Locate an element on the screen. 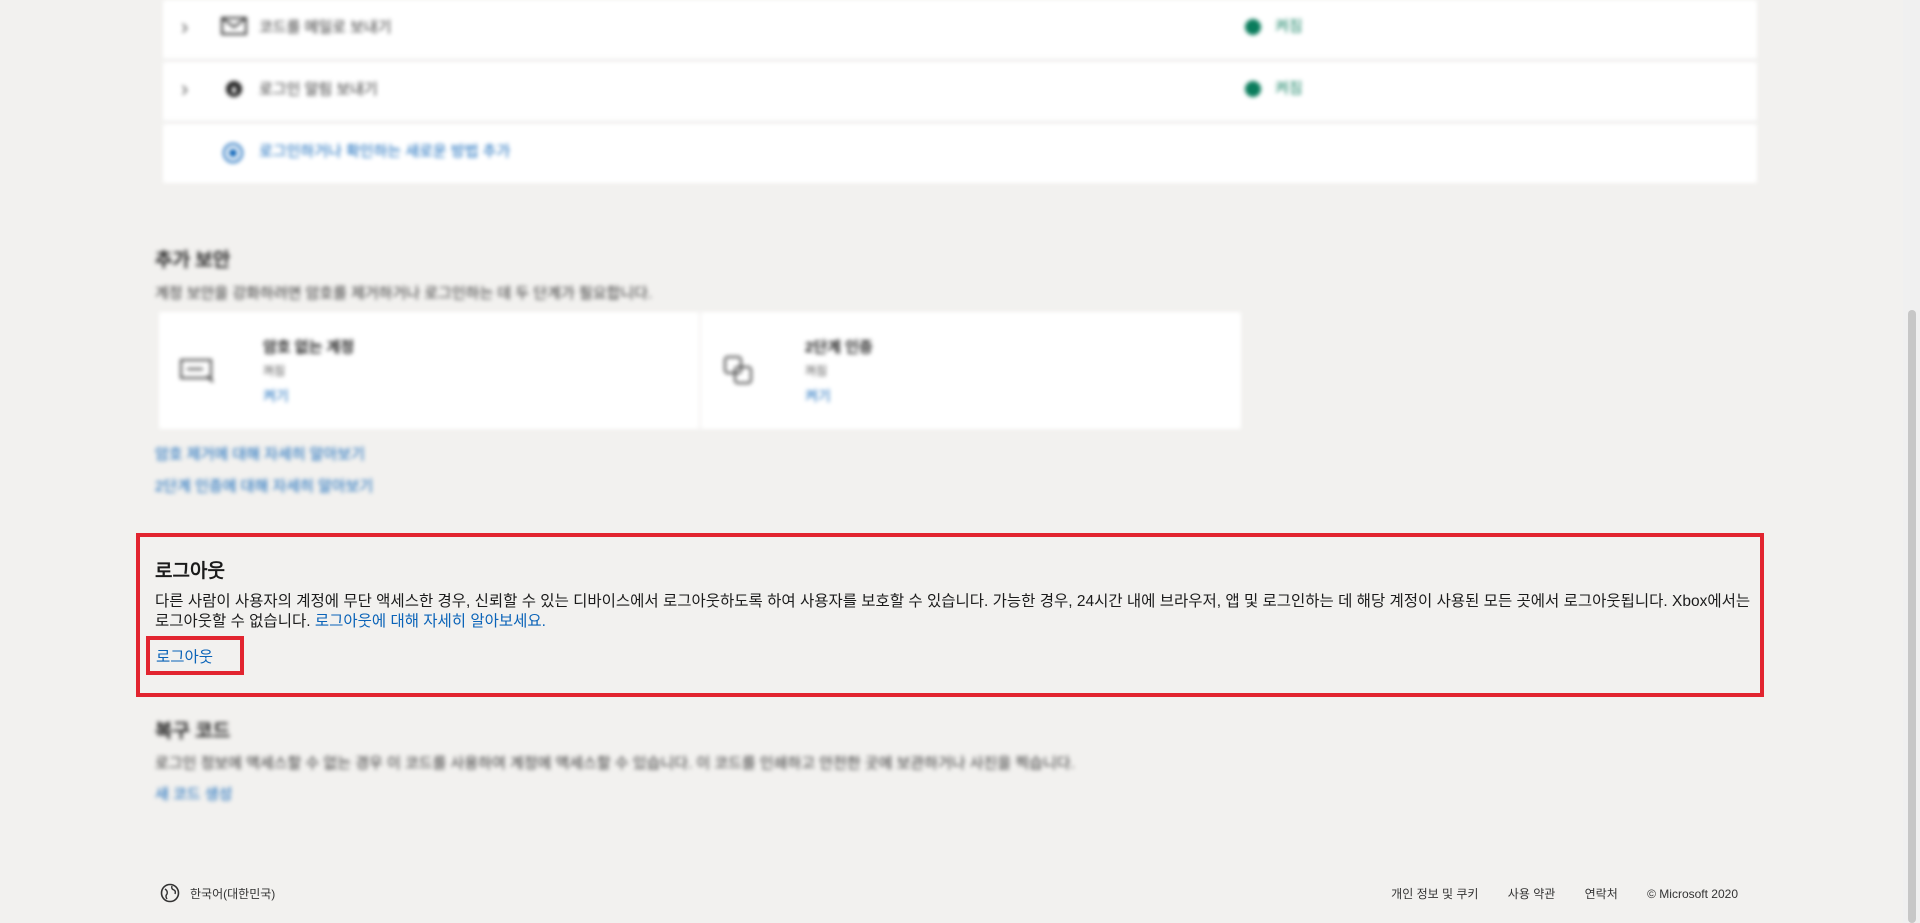  method-label: 로그인 알림 보내기 is located at coordinates (318, 89).